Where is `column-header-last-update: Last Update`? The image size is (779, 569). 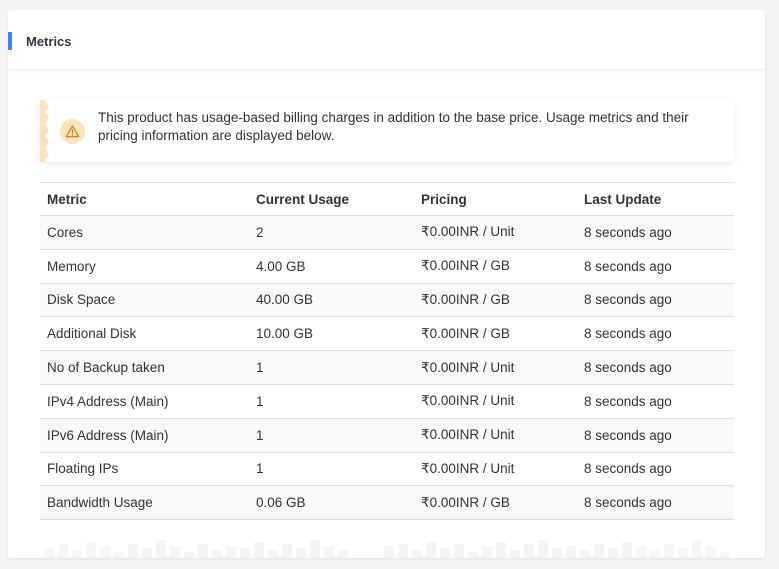 column-header-last-update: Last Update is located at coordinates (655, 199).